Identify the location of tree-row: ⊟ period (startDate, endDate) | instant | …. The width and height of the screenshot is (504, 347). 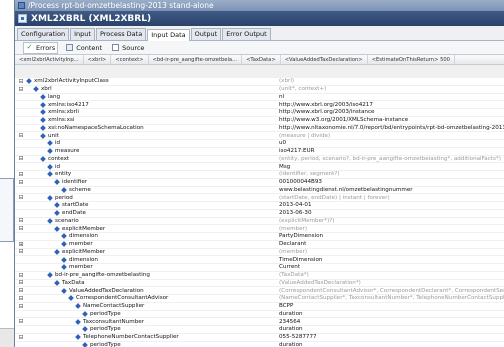
(259, 198).